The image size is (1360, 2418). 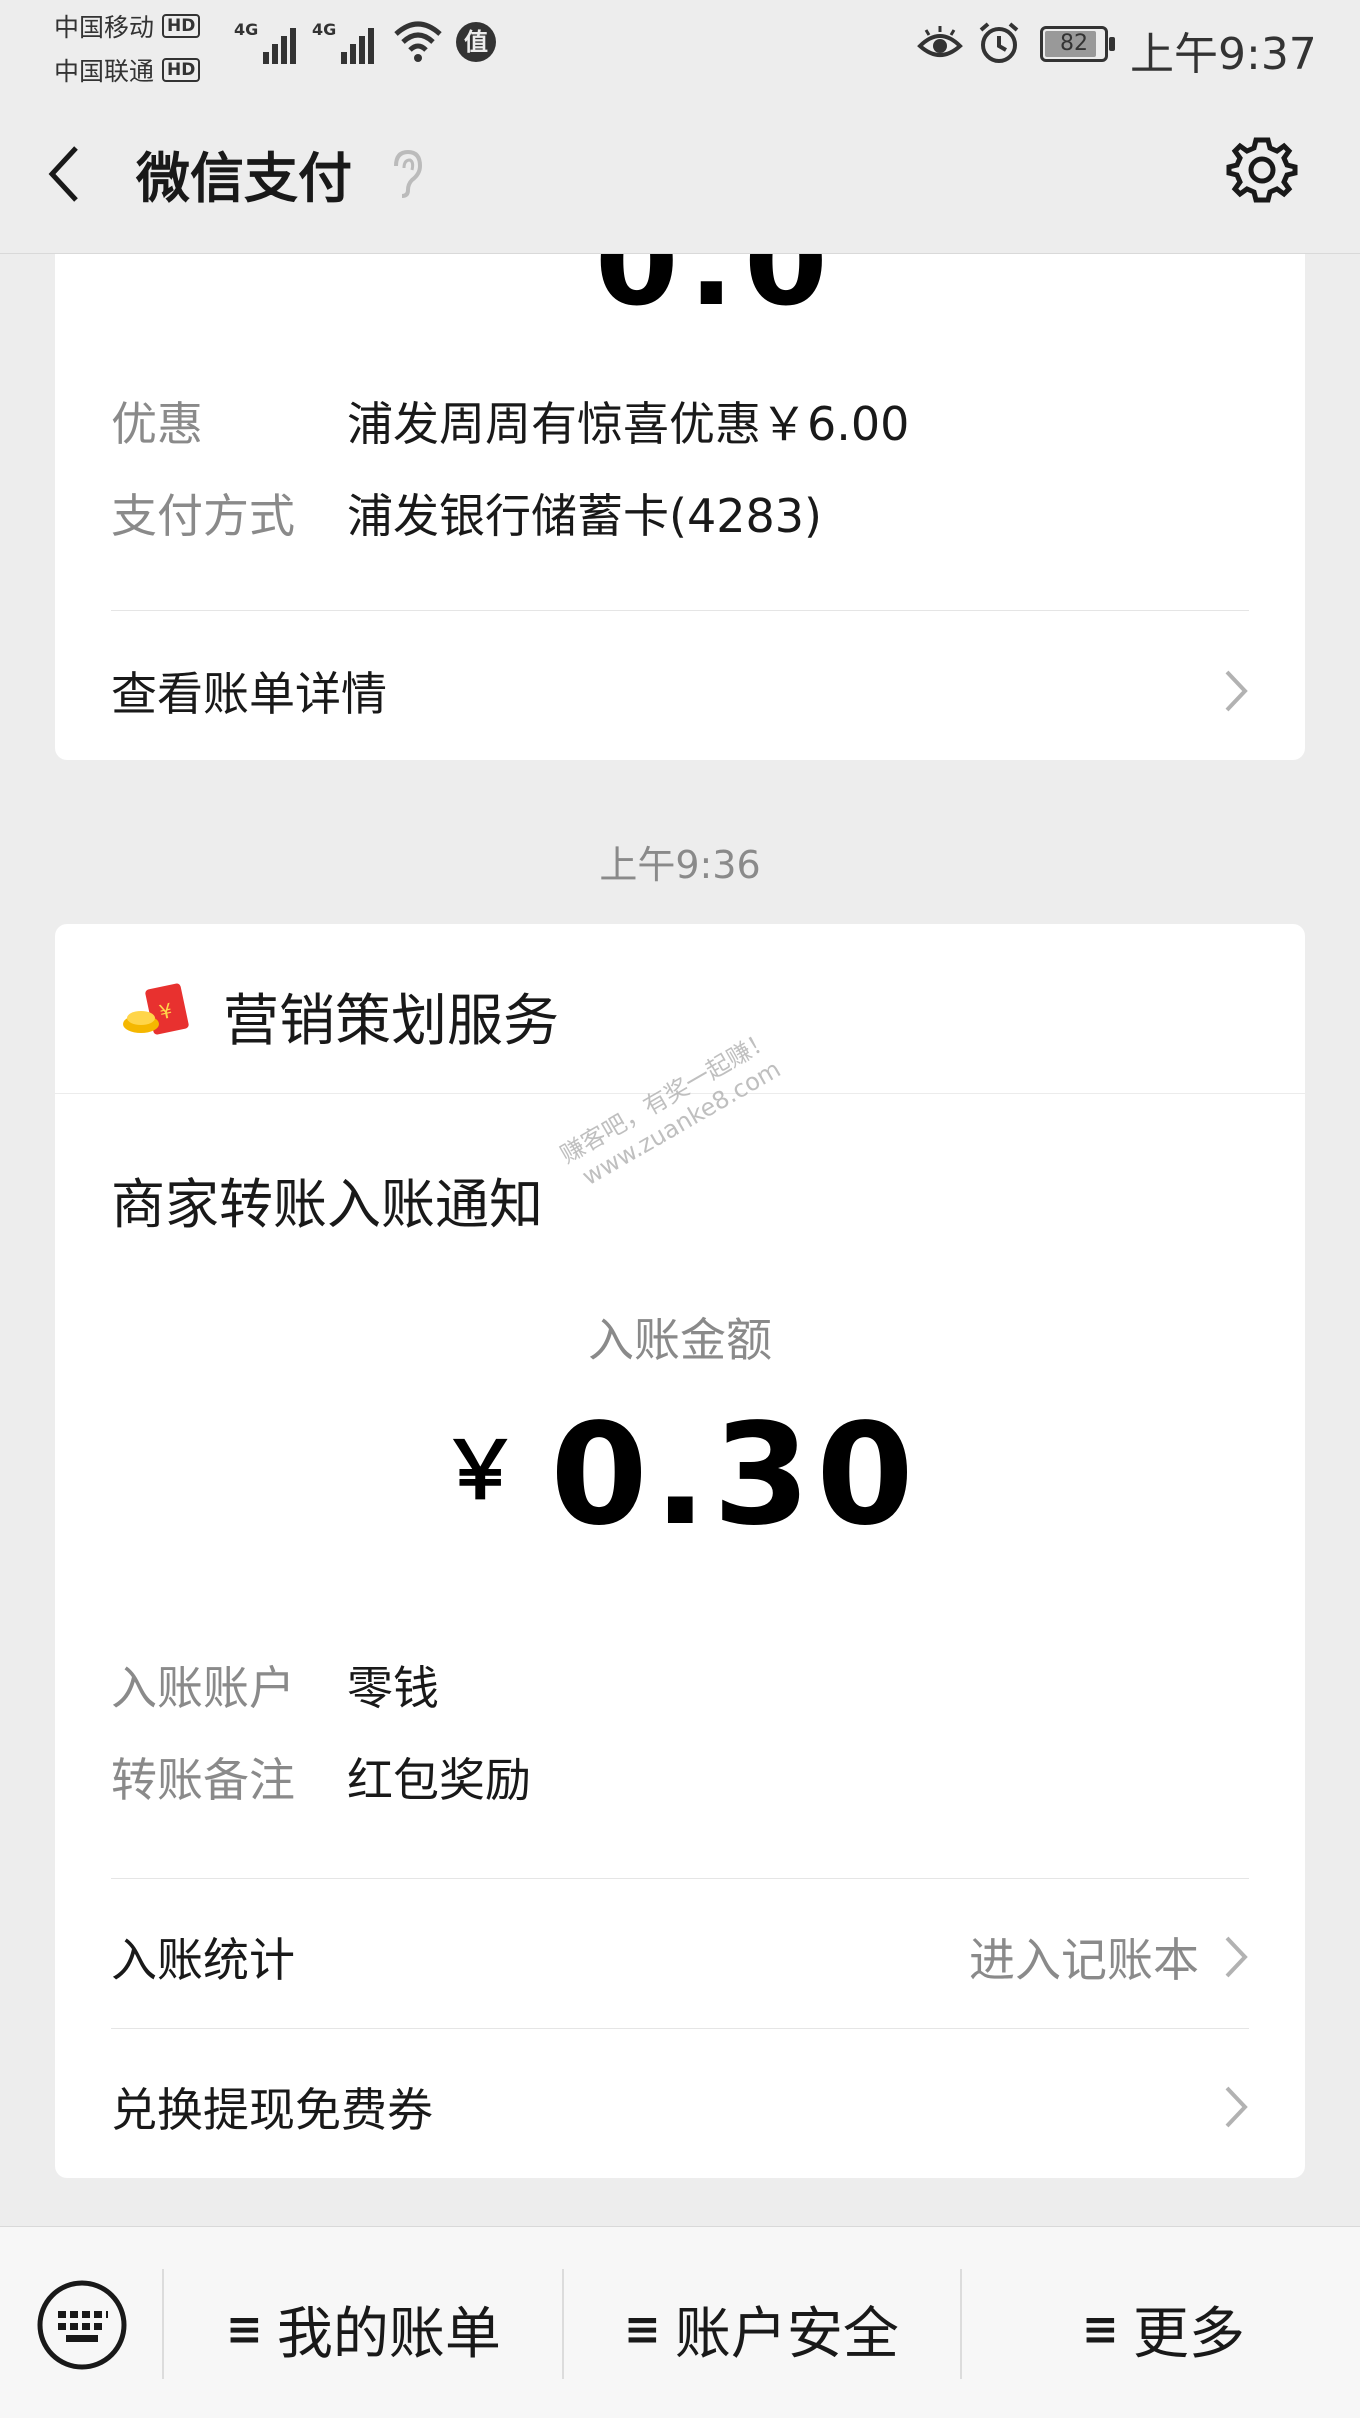 What do you see at coordinates (249, 694) in the screenshot?
I see `view-bill-detail-label: 查看账单详情` at bounding box center [249, 694].